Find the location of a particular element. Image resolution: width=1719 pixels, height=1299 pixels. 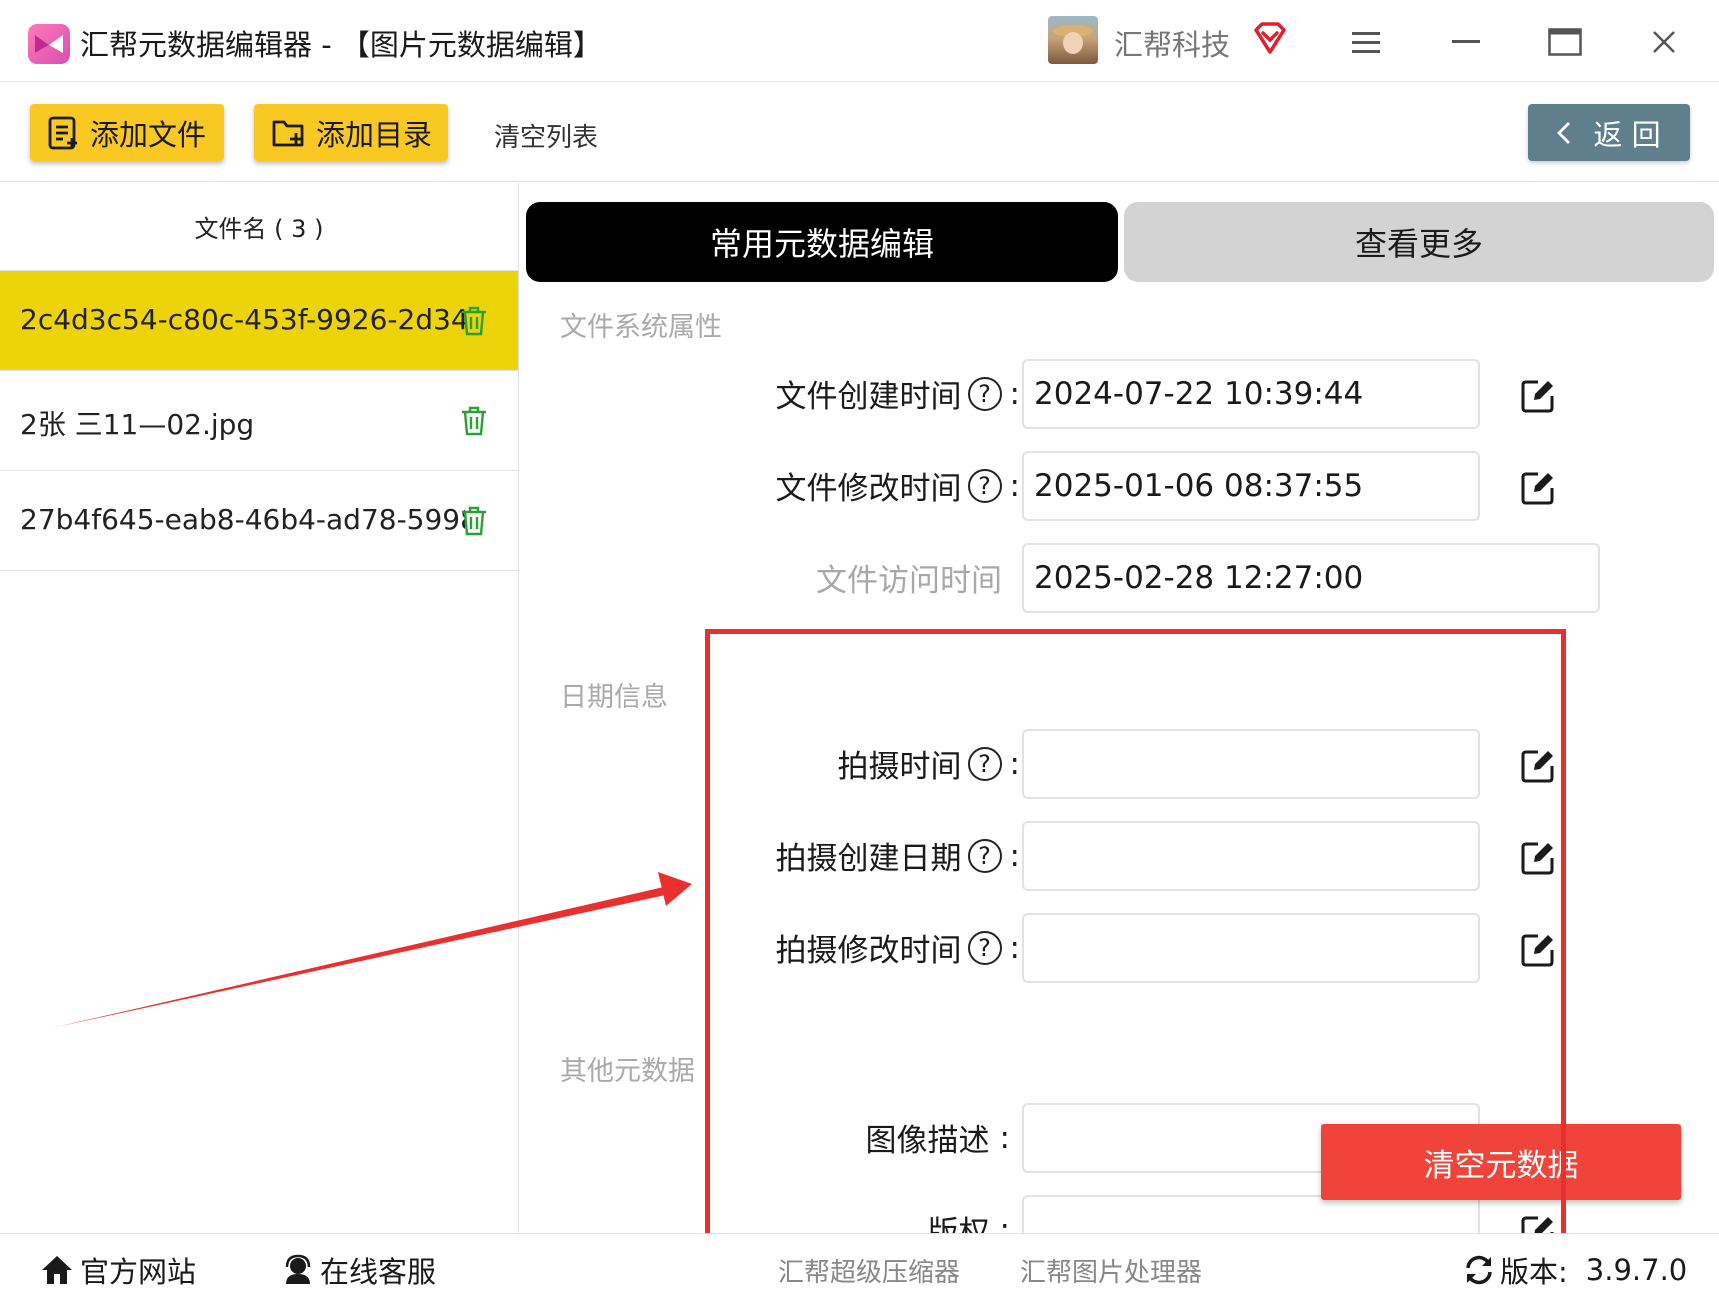

label-text: 文件修改时间 is located at coordinates (868, 489).